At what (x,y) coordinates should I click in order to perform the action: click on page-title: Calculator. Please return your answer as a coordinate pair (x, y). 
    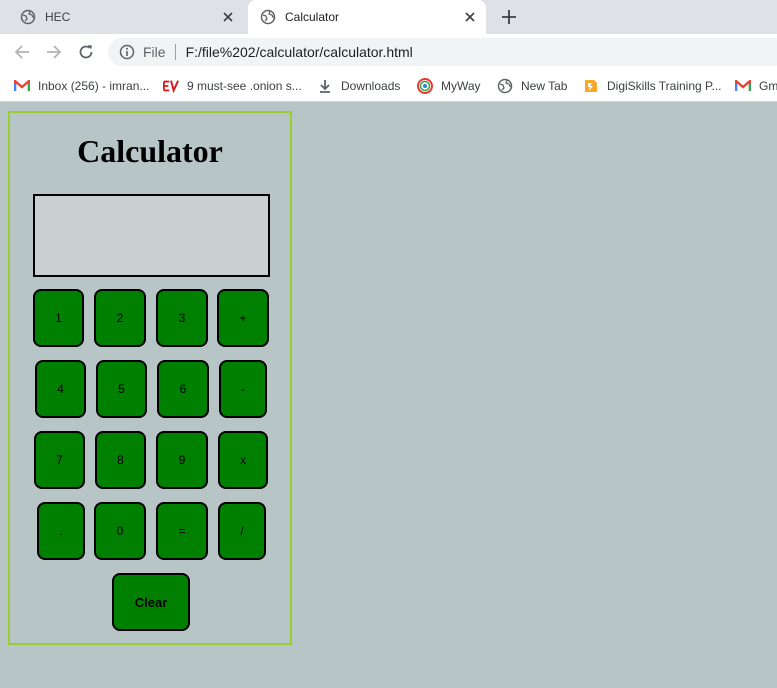
    Looking at the image, I should click on (150, 151).